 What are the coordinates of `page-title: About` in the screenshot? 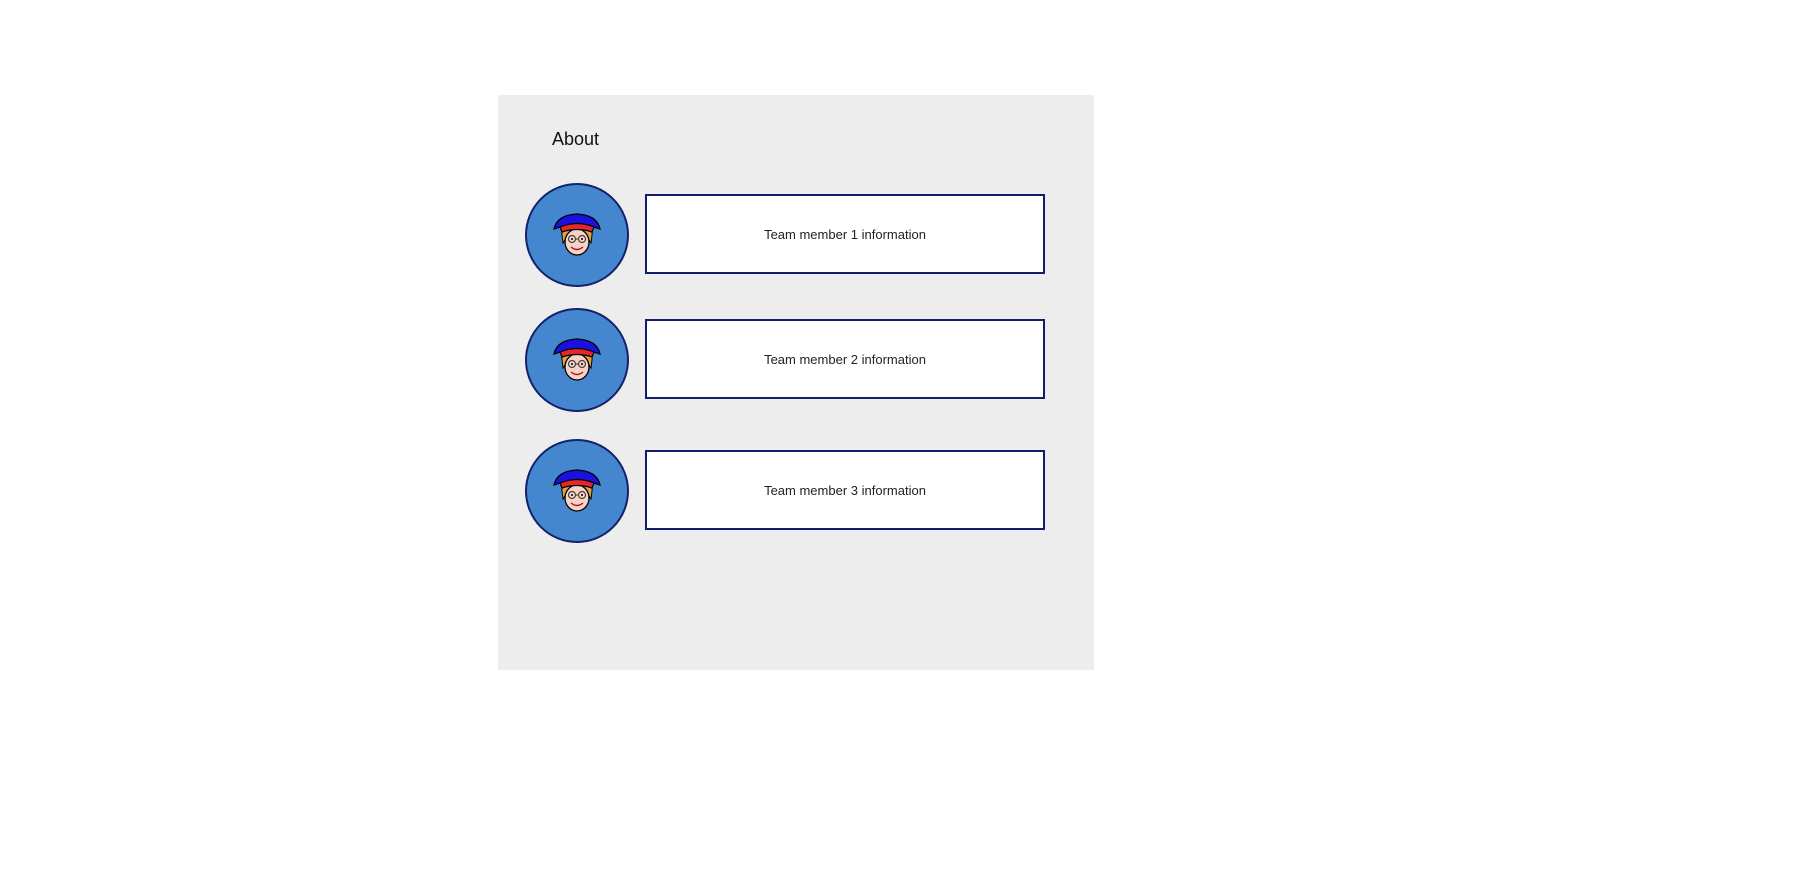 It's located at (576, 139).